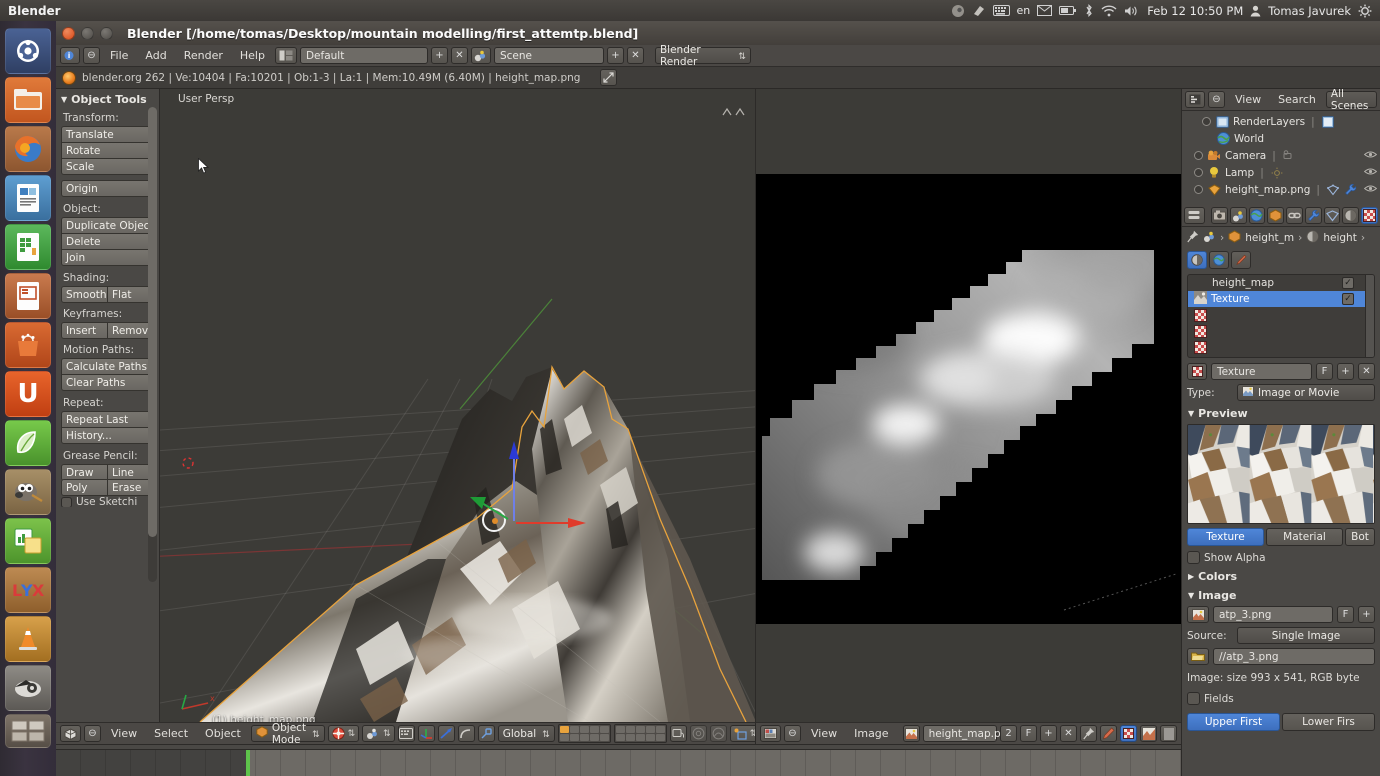  What do you see at coordinates (1269, 238) in the screenshot?
I see `breadcrumb-item-object: height_m` at bounding box center [1269, 238].